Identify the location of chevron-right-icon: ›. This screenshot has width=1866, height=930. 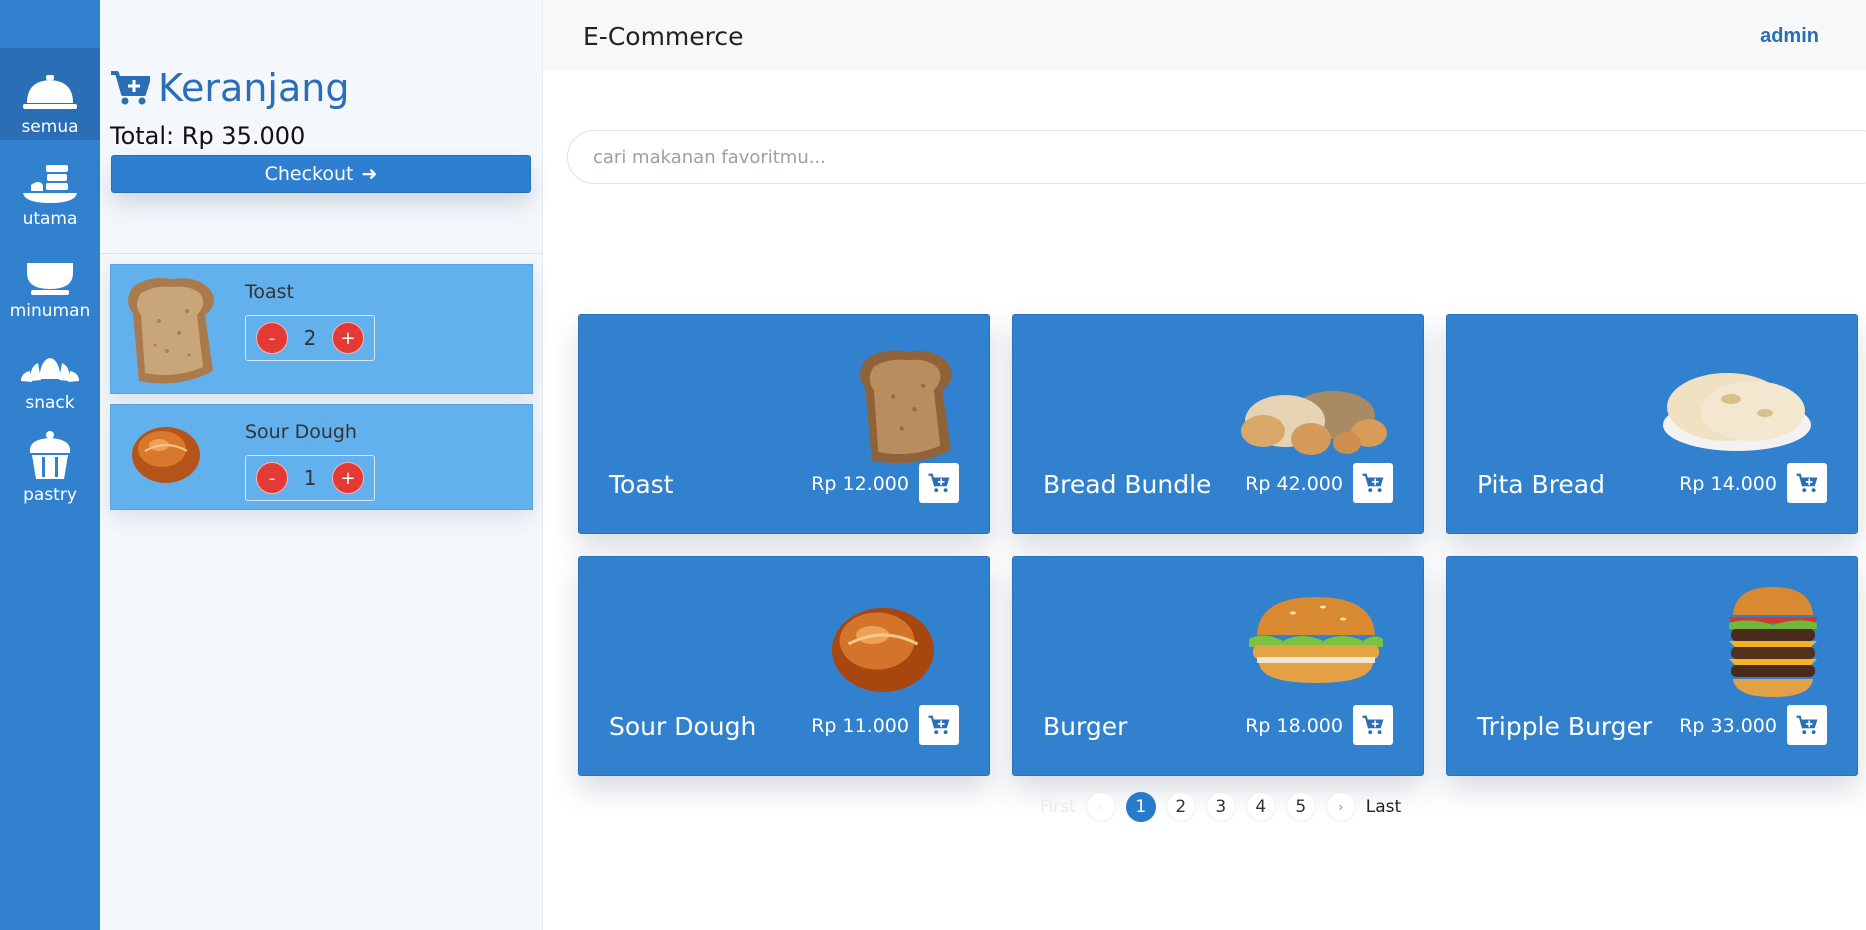
(1341, 807).